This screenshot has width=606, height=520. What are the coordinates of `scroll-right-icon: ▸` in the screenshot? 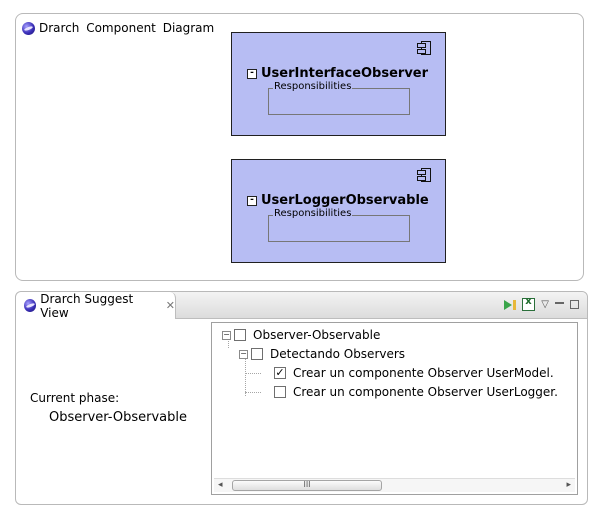 It's located at (568, 485).